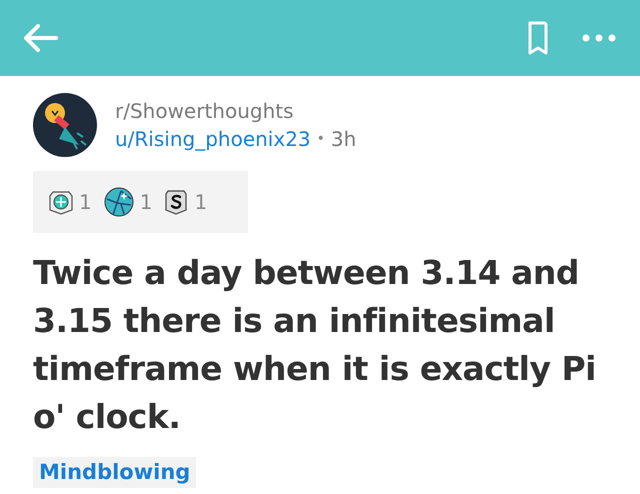 The height and width of the screenshot is (494, 640). I want to click on flair-tag: Mindblowing, so click(114, 472).